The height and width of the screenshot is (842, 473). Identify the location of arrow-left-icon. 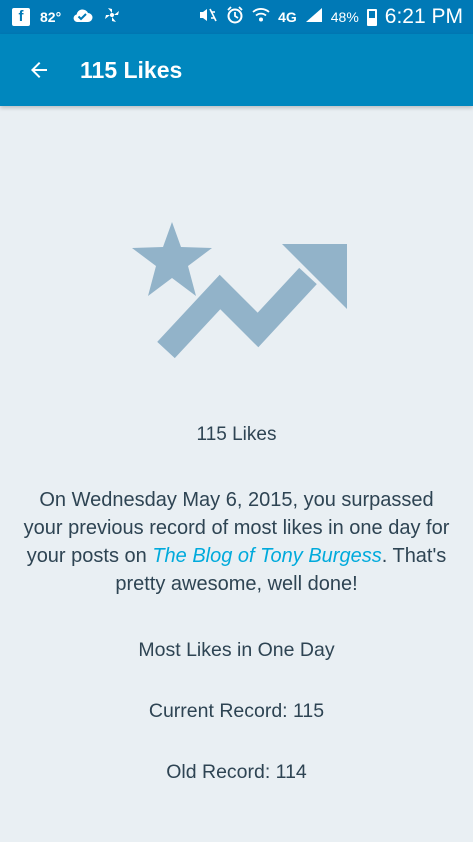
(39, 70).